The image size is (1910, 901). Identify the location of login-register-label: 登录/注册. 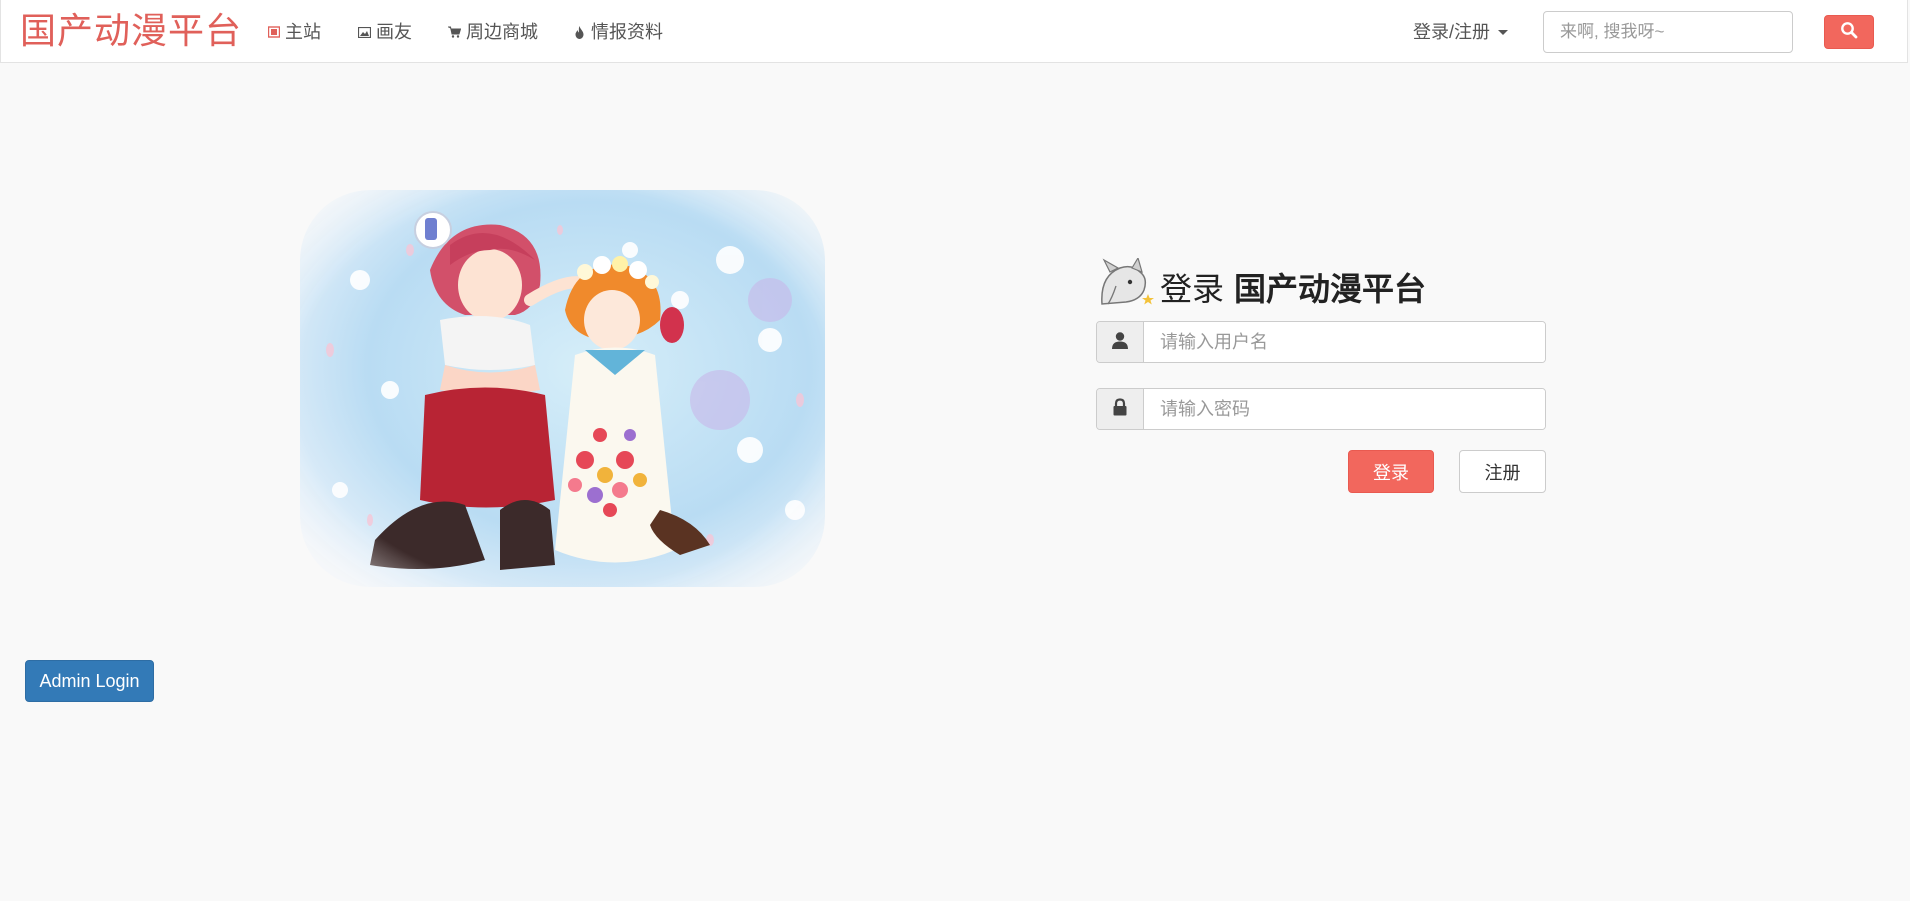
(1452, 32).